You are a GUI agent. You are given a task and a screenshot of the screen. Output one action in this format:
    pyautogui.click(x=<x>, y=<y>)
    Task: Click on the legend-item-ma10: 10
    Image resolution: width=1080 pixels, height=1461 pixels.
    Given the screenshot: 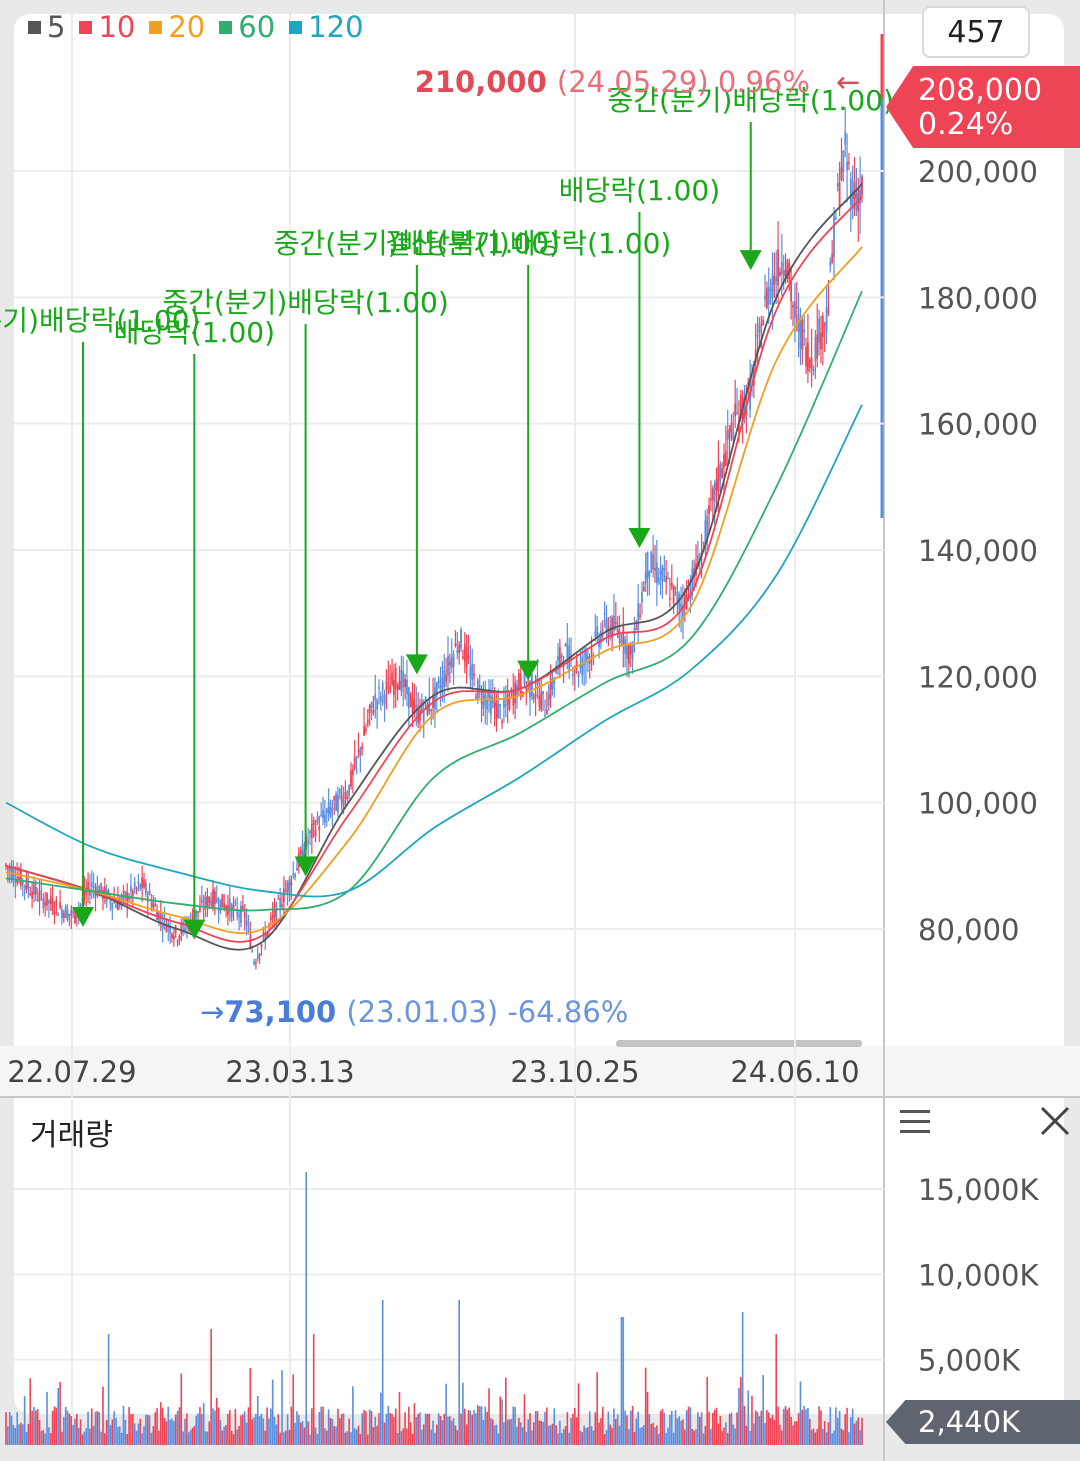 What is the action you would take?
    pyautogui.click(x=107, y=27)
    